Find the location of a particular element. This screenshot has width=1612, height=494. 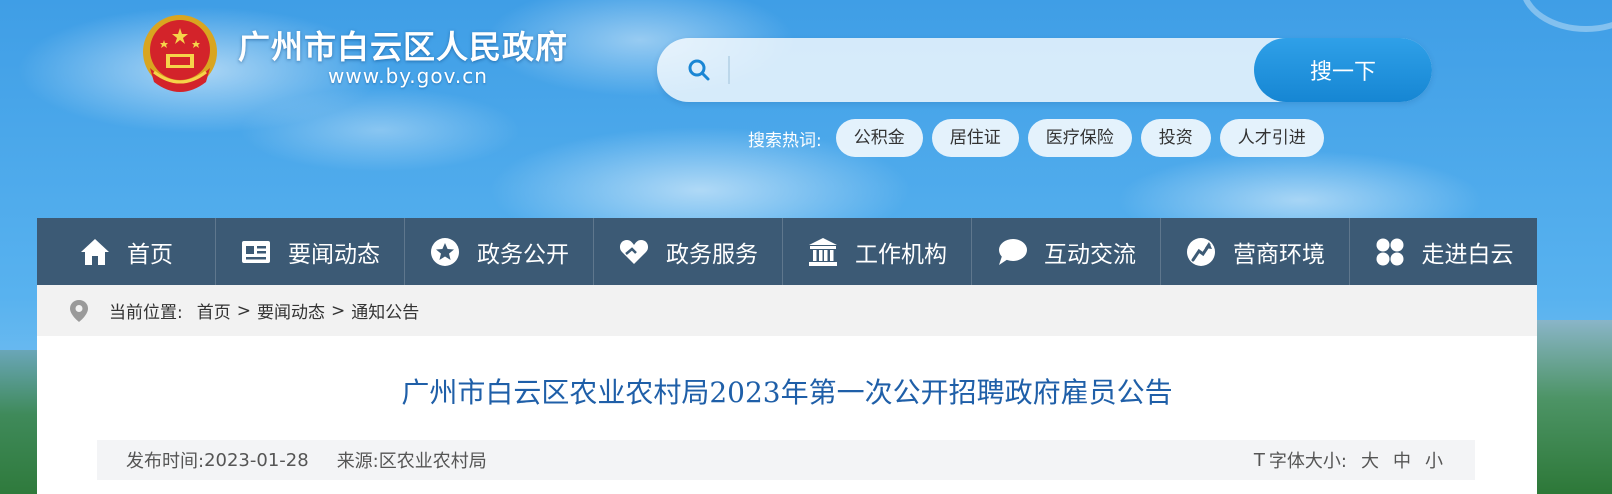

article-meta-info: 发布时间: 2023-01-28 来源: 区农业农村局 is located at coordinates (292, 460).